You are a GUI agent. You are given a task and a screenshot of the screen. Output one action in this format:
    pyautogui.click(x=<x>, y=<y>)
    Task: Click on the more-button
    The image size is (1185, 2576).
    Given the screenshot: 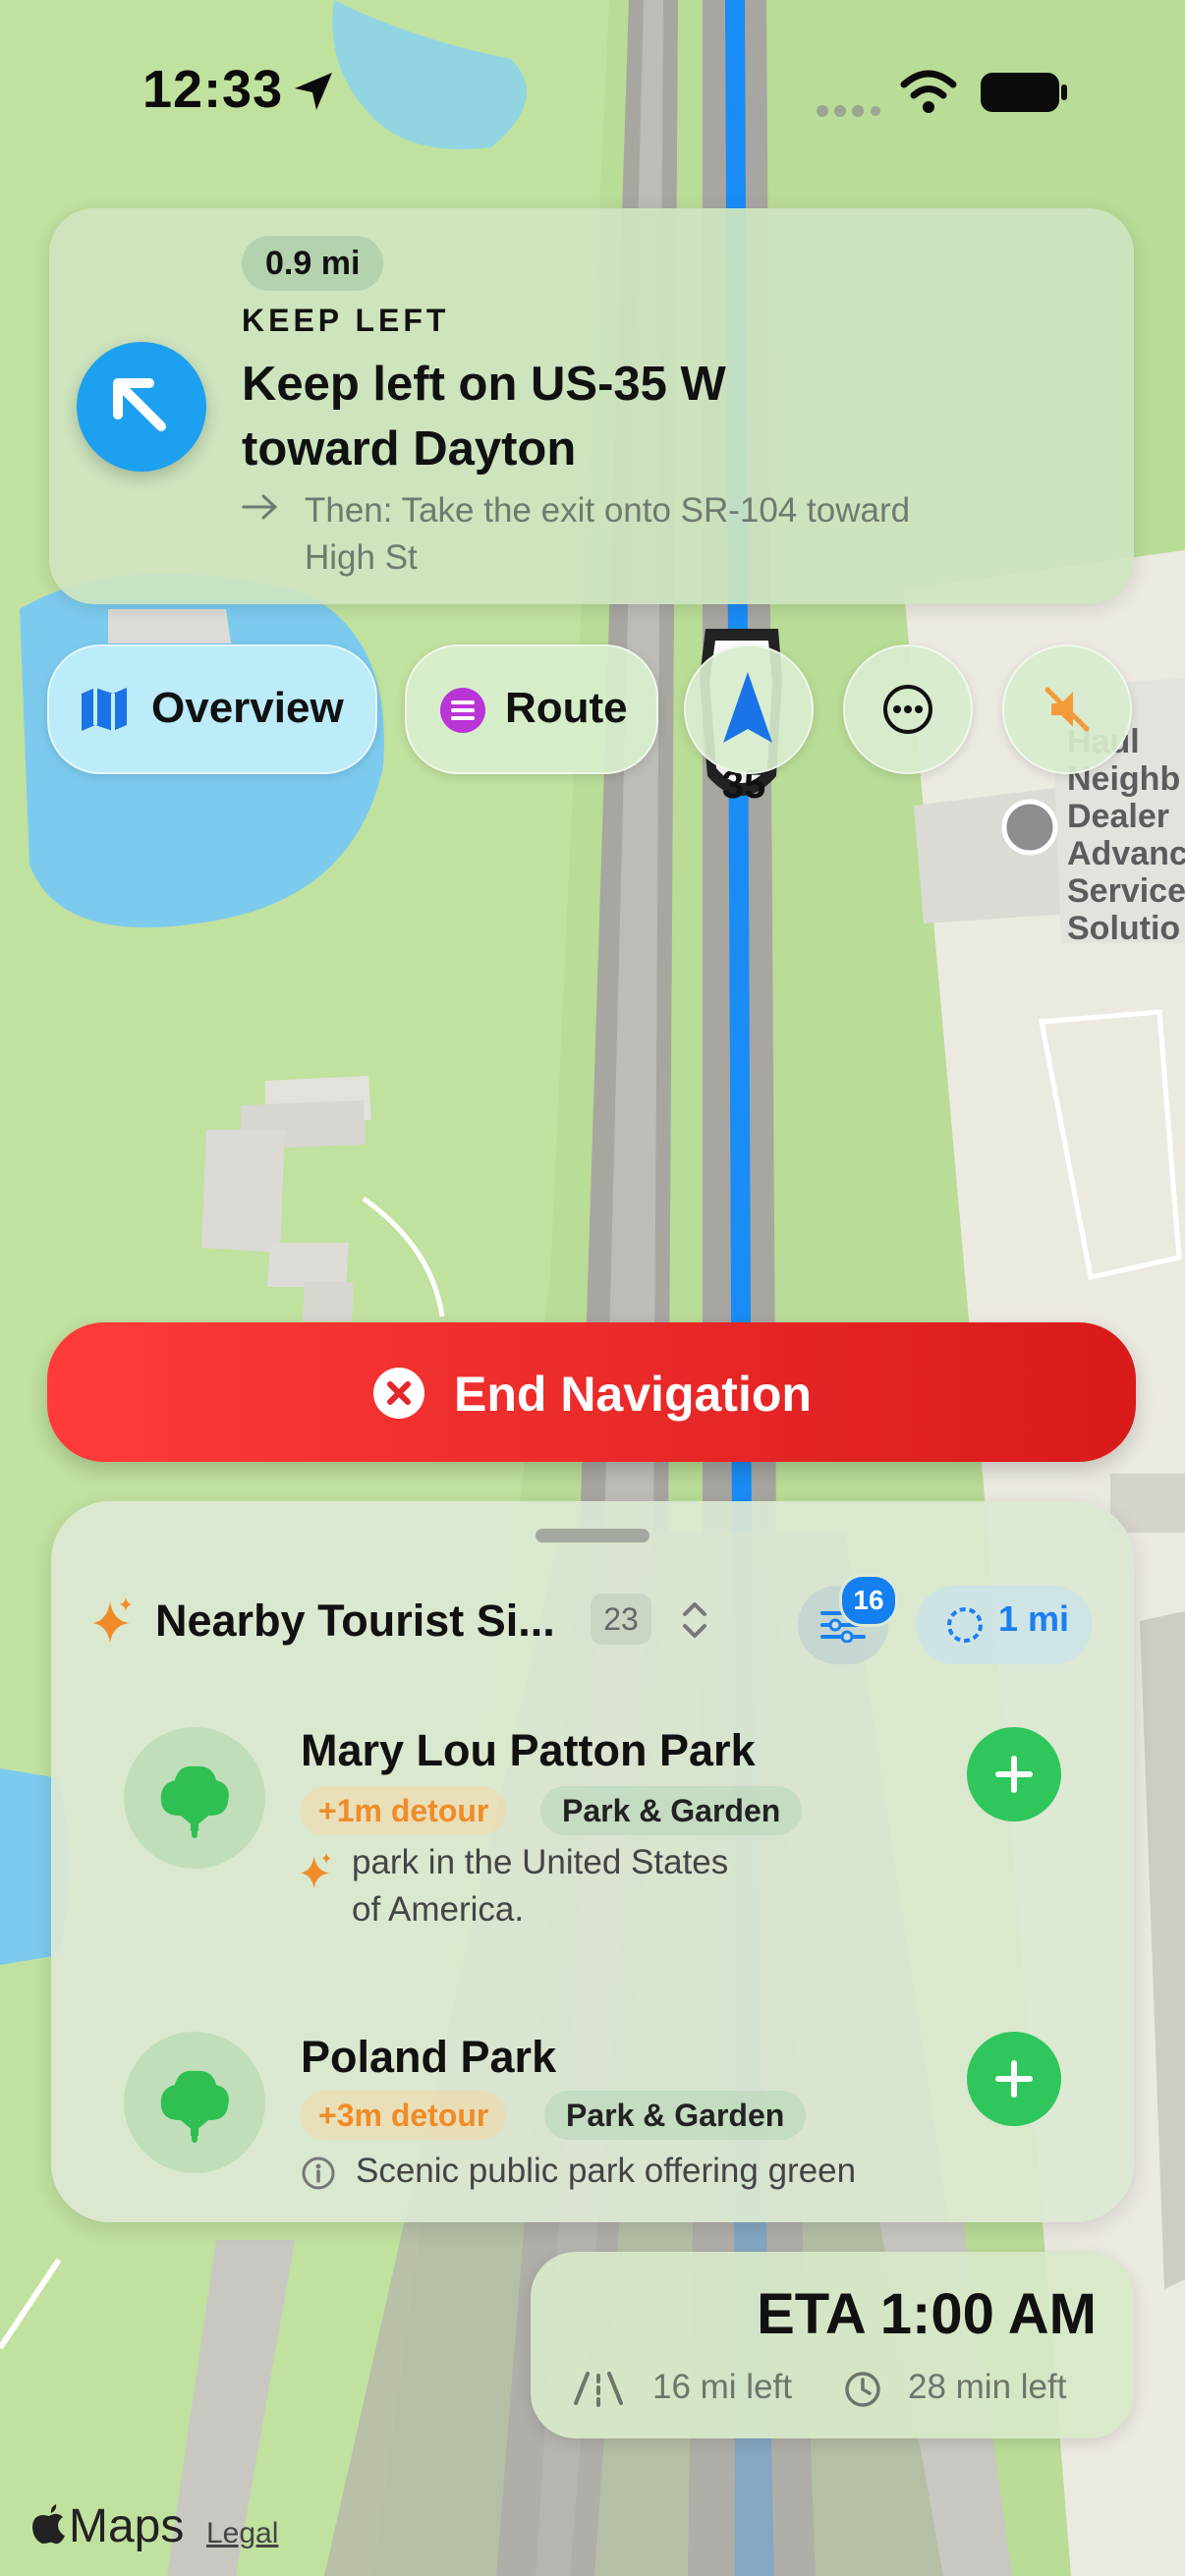 What is the action you would take?
    pyautogui.click(x=908, y=709)
    